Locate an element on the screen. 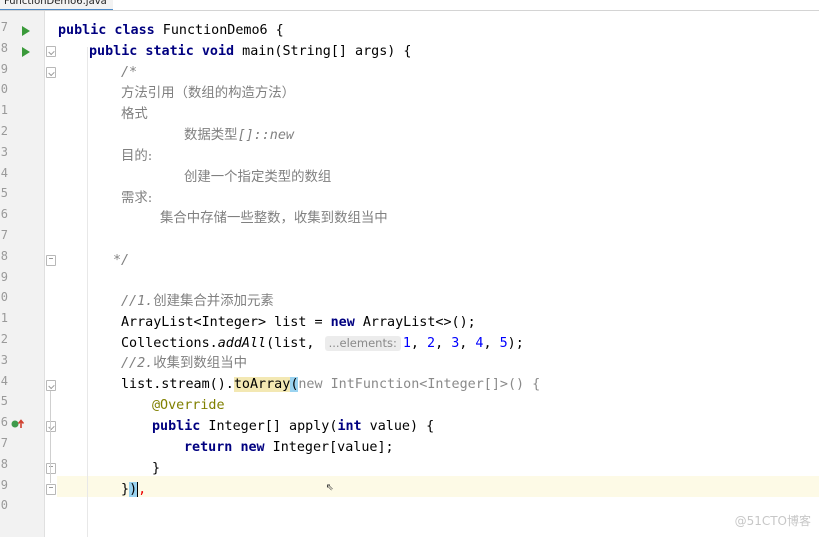  code-line: public Integer[] apply(int value) { is located at coordinates (293, 426).